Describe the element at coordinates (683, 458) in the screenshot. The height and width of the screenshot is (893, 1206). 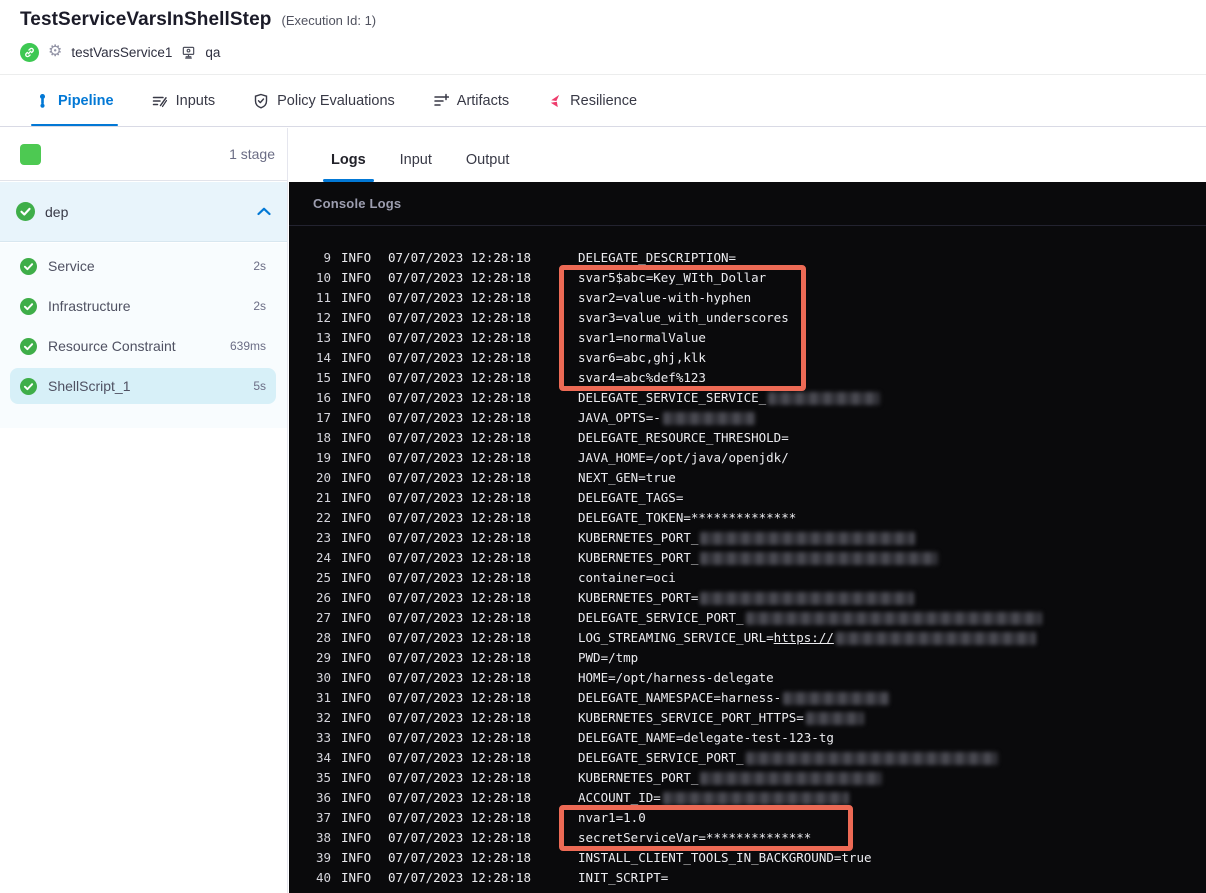
I see `log-message: JAVA_HOME=/opt/java/openjdk/` at that location.